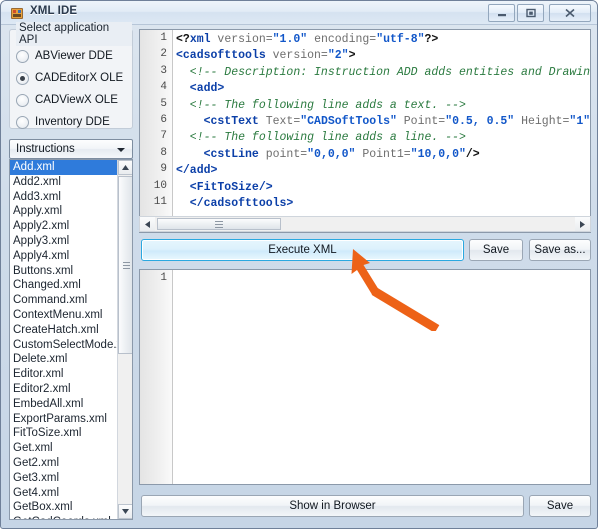 The width and height of the screenshot is (598, 529). Describe the element at coordinates (64, 226) in the screenshot. I see `list-item: Apply2.xml` at that location.